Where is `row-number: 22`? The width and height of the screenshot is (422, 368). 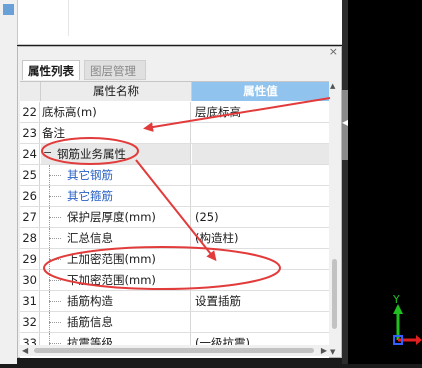
row-number: 22 is located at coordinates (30, 112).